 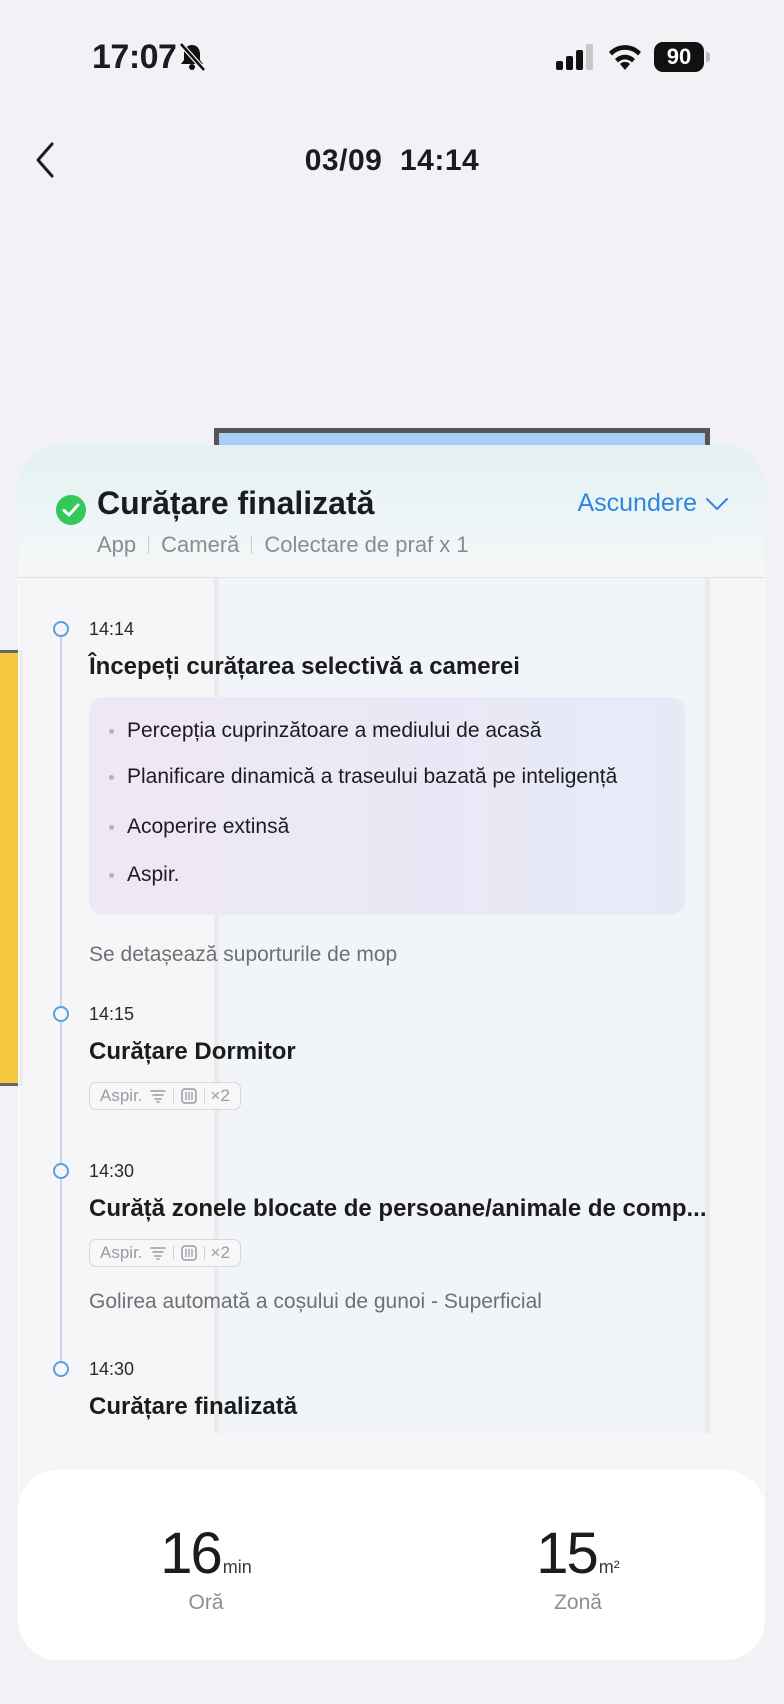 I want to click on event-note: Se detașează suporturile de mop, so click(x=243, y=954).